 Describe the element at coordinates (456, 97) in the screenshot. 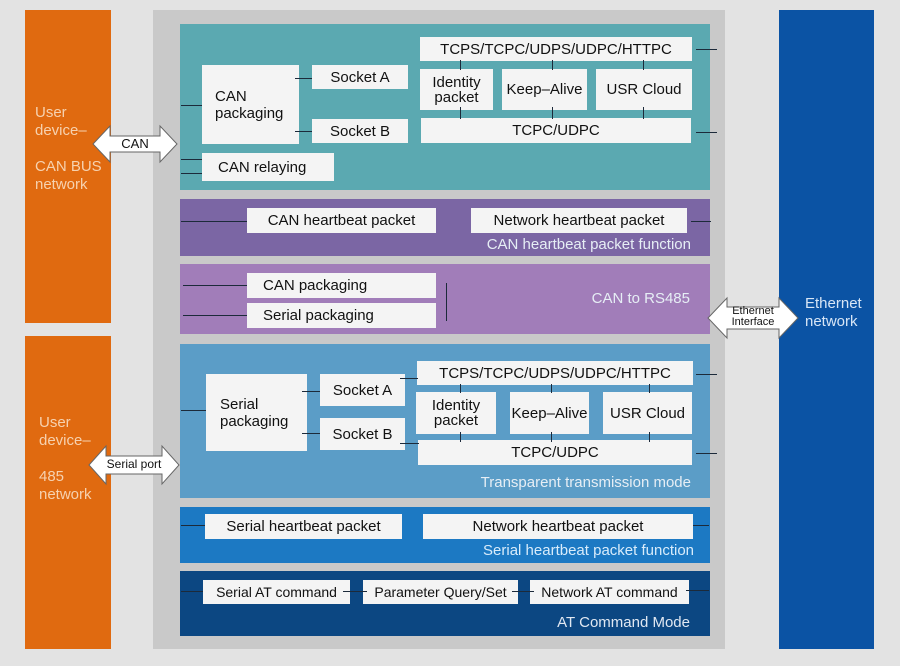

I see `can-identity-line2: packet` at that location.